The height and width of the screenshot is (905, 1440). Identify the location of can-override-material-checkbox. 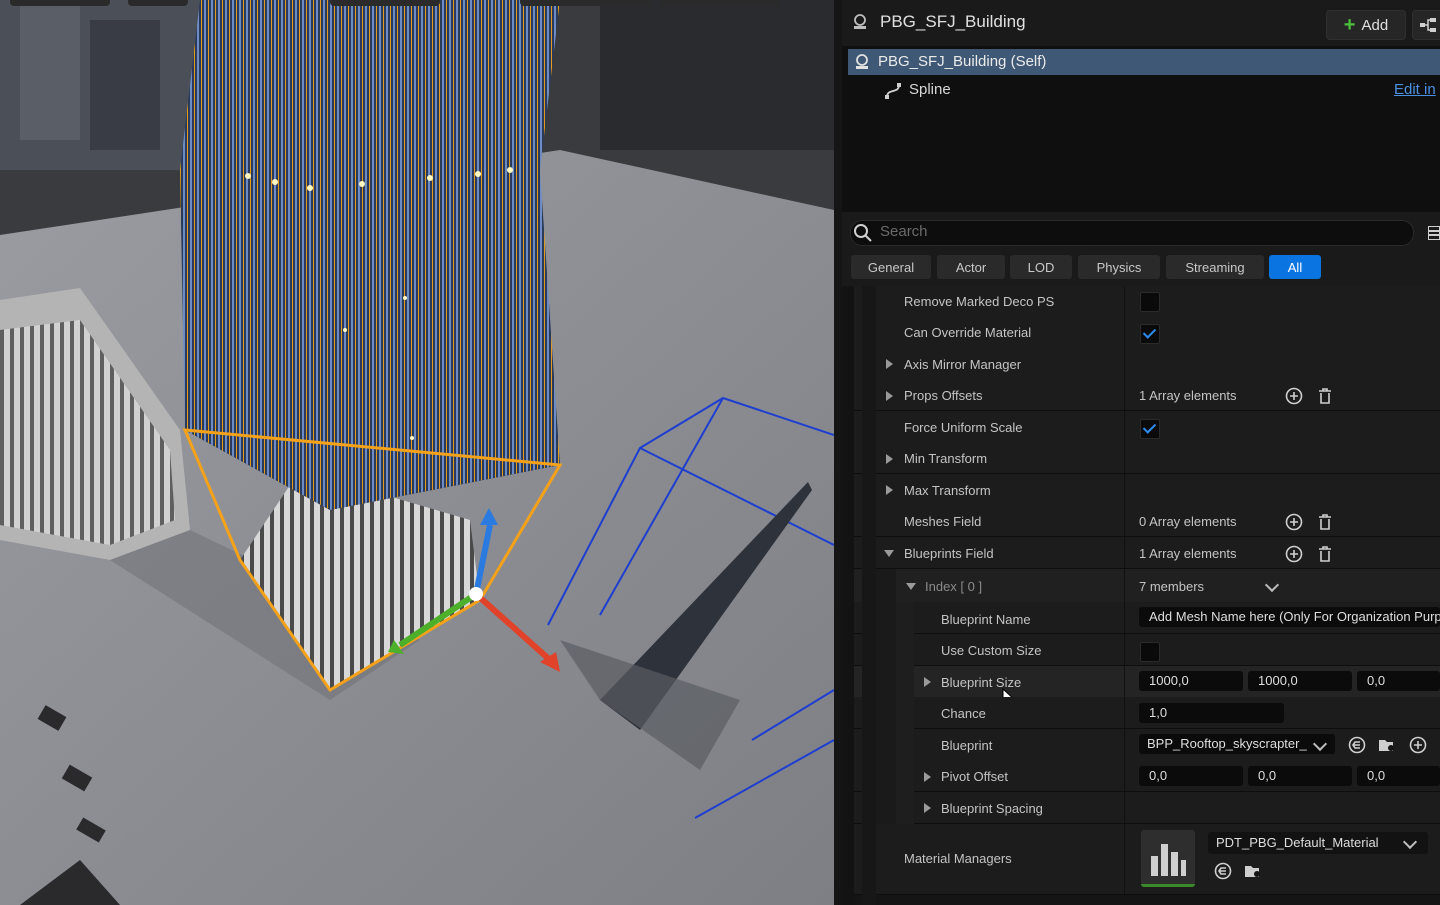
(1150, 334).